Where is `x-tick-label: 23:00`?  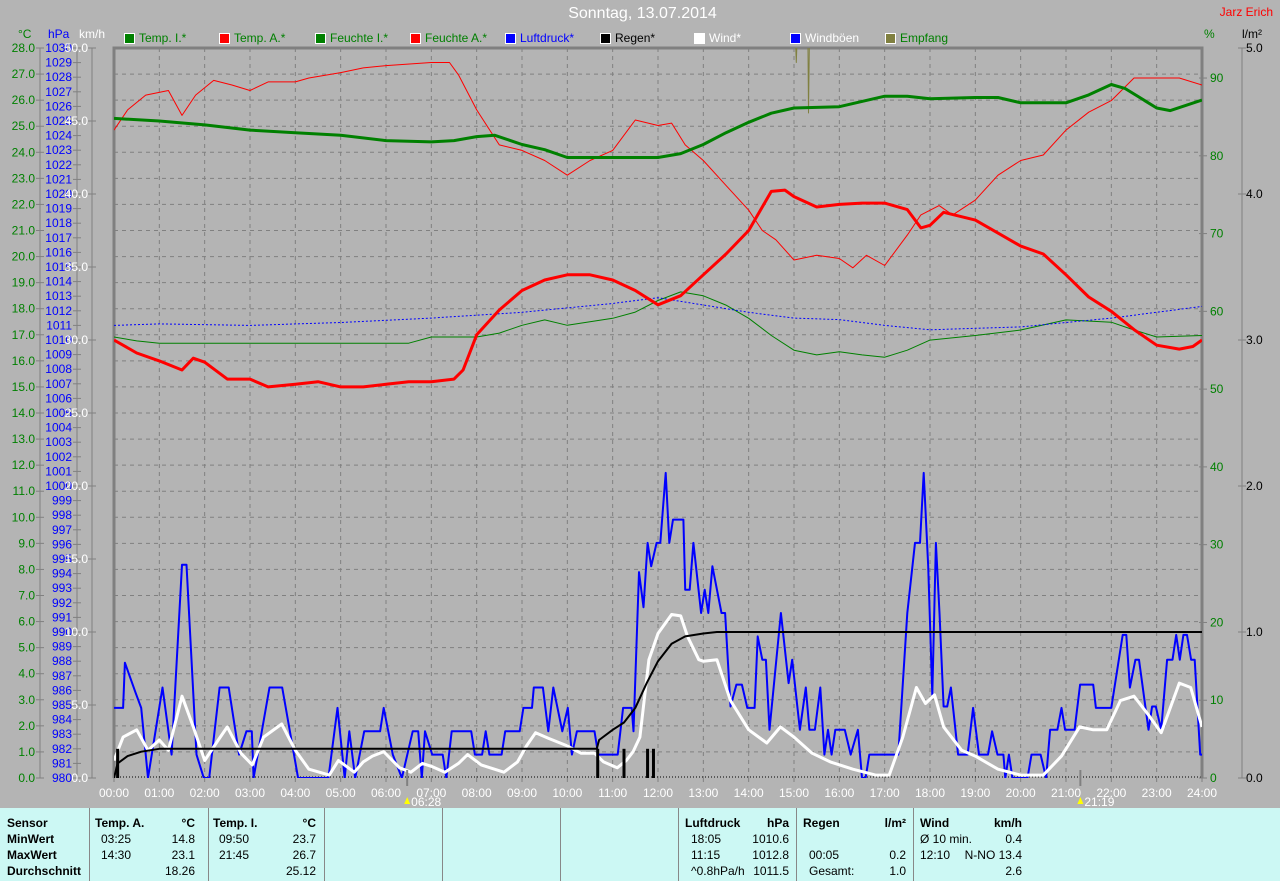
x-tick-label: 23:00 is located at coordinates (1157, 793).